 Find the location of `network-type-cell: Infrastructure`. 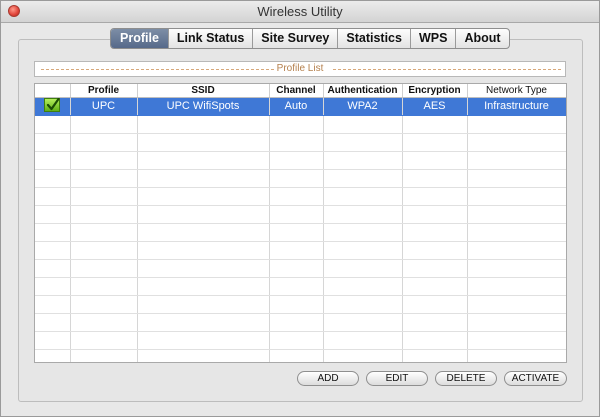

network-type-cell: Infrastructure is located at coordinates (516, 106).